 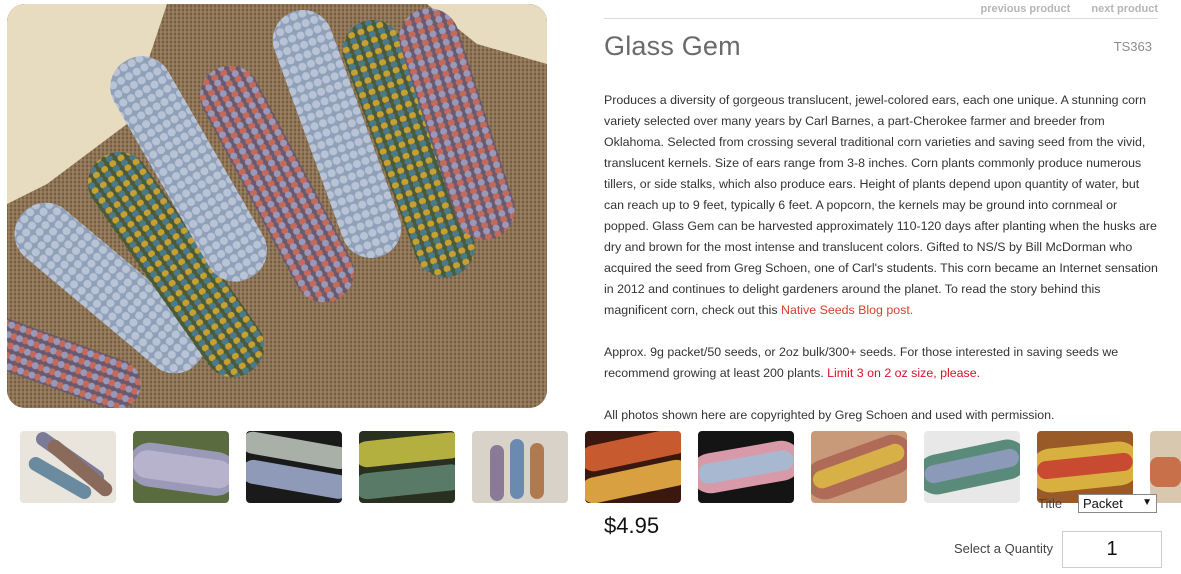 I want to click on dropdown-arrow-icon: ▼, so click(x=1147, y=502).